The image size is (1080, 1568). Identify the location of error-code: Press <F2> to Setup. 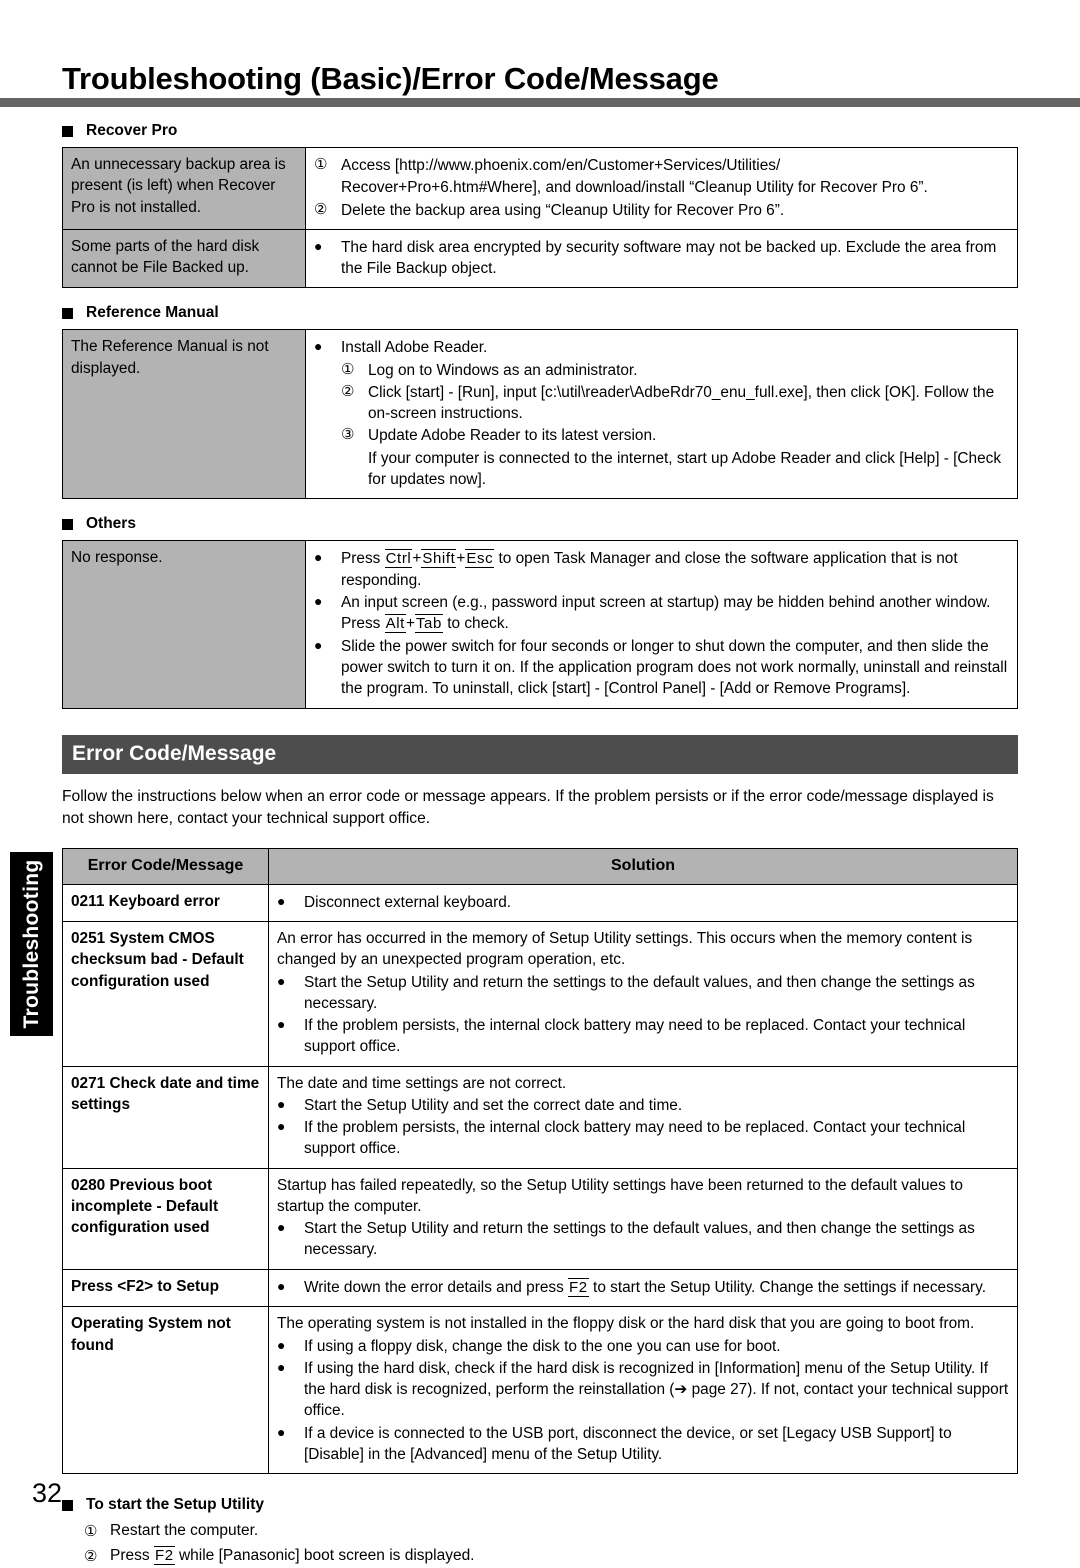
(165, 1288).